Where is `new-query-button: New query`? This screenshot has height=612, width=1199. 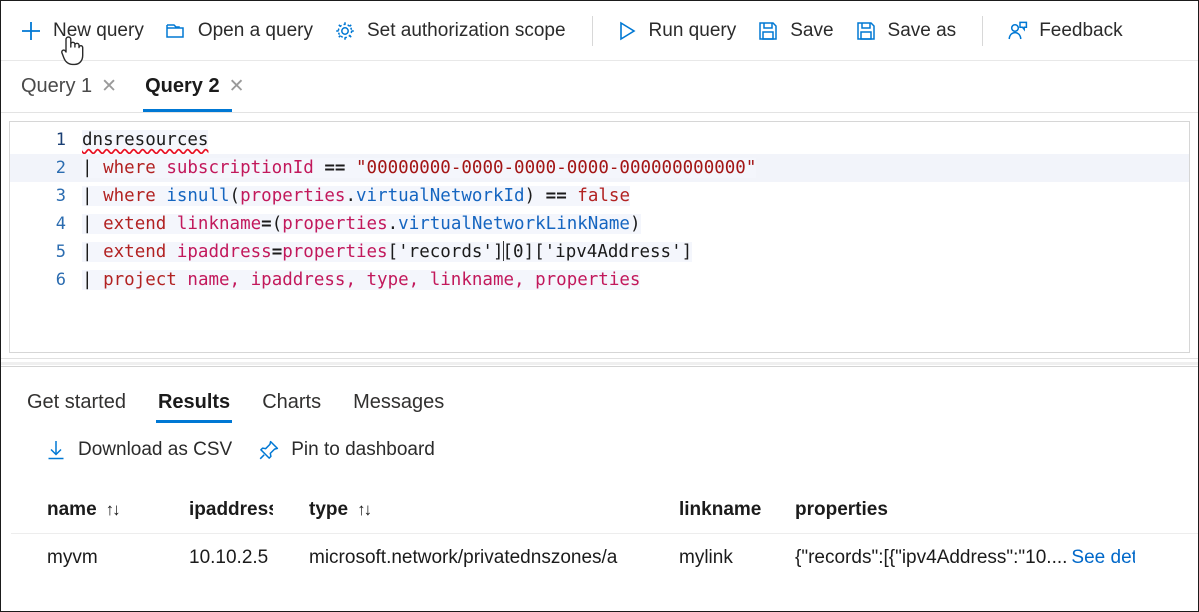 new-query-button: New query is located at coordinates (83, 31).